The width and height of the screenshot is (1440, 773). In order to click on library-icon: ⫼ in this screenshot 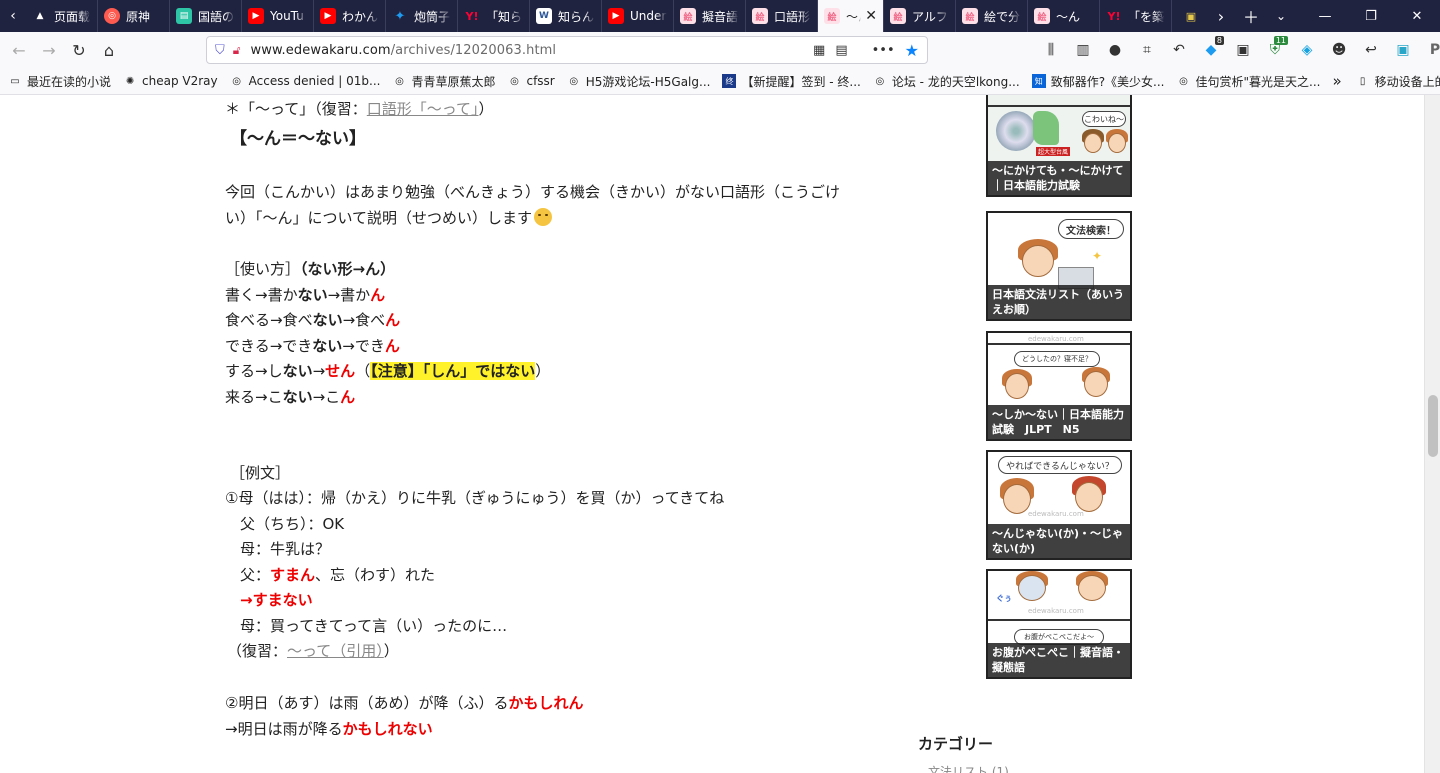, I will do `click(1051, 50)`.